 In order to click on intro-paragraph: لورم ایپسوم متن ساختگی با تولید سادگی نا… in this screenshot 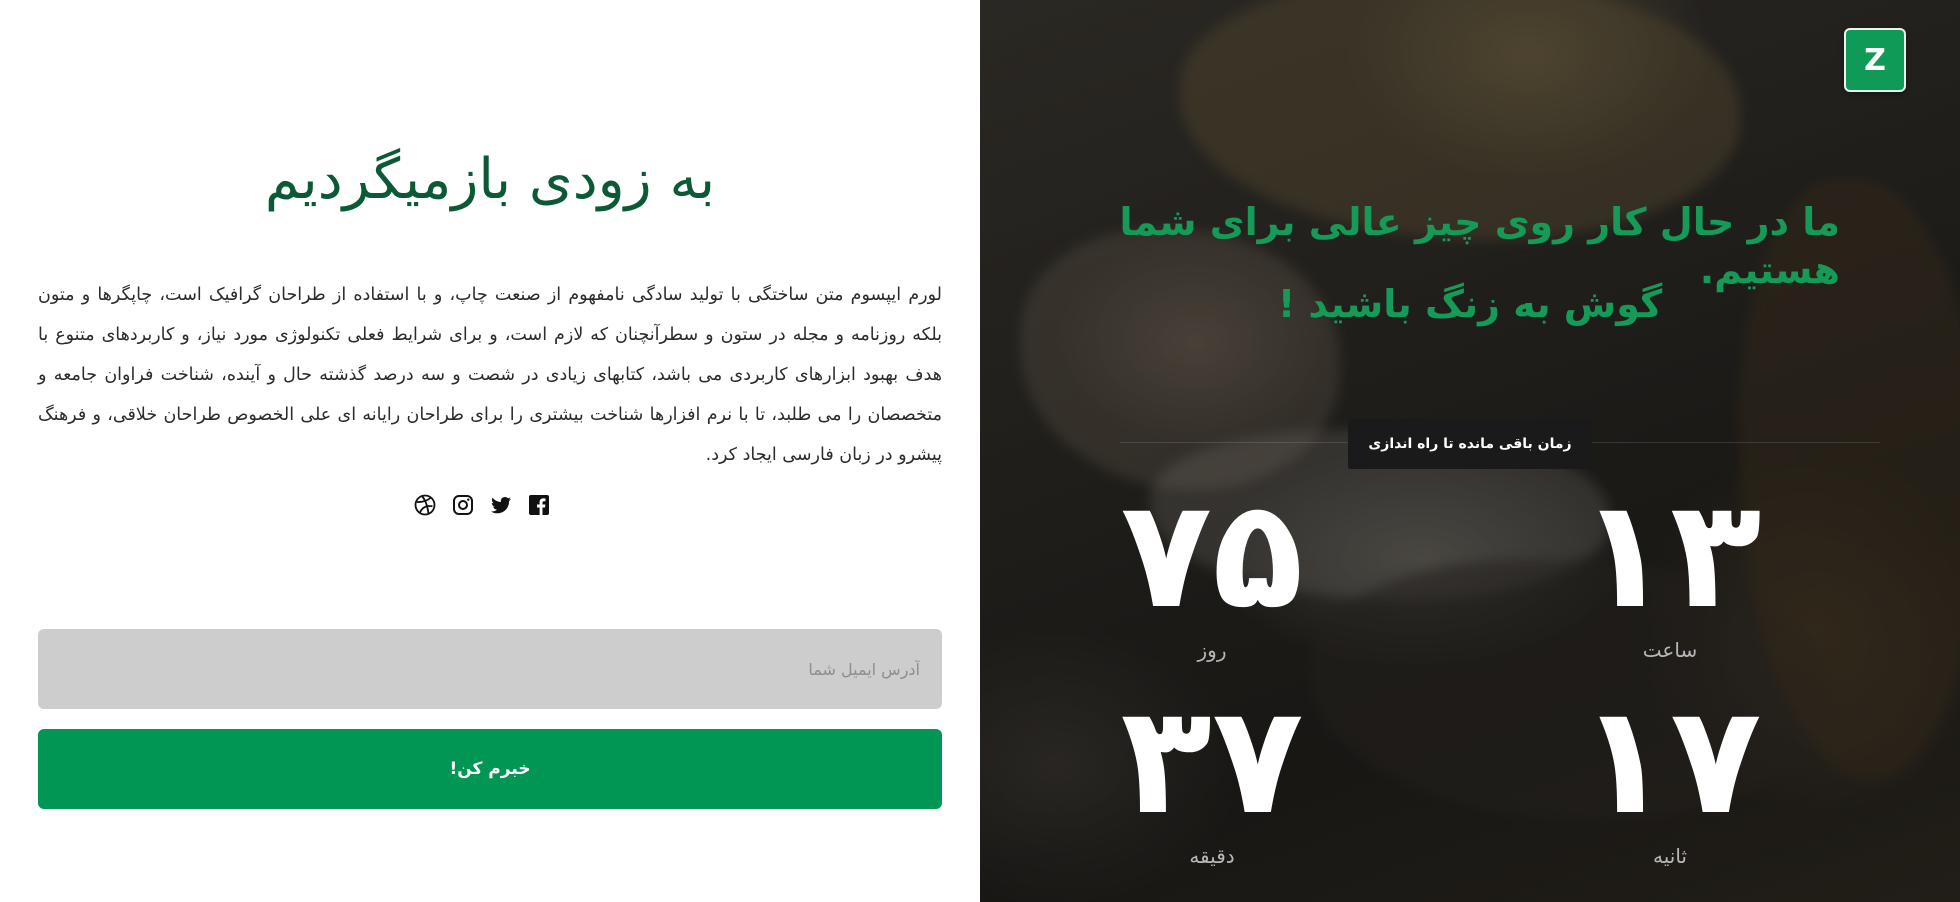, I will do `click(490, 375)`.